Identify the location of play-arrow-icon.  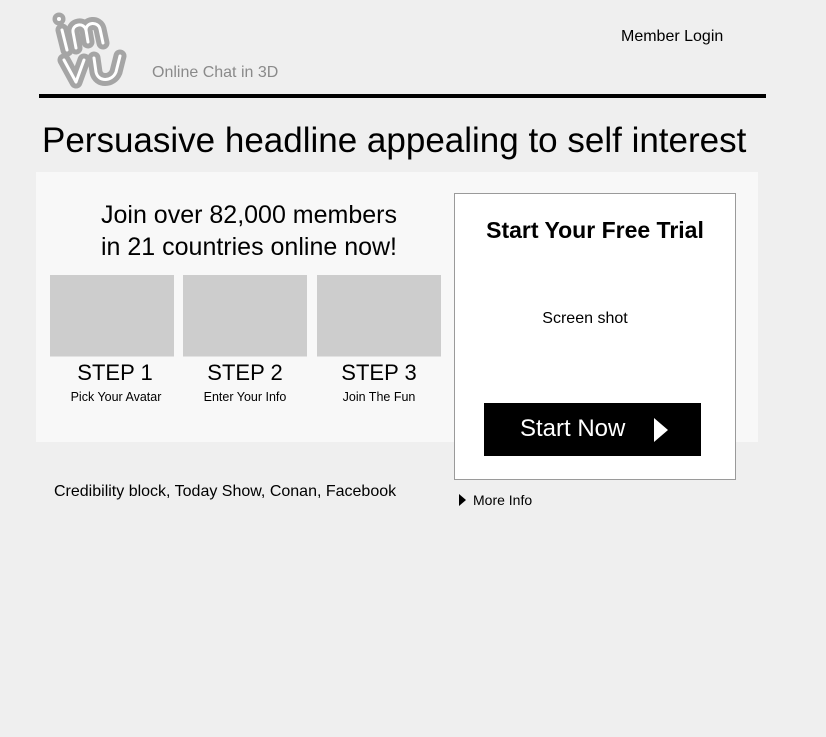
(661, 430).